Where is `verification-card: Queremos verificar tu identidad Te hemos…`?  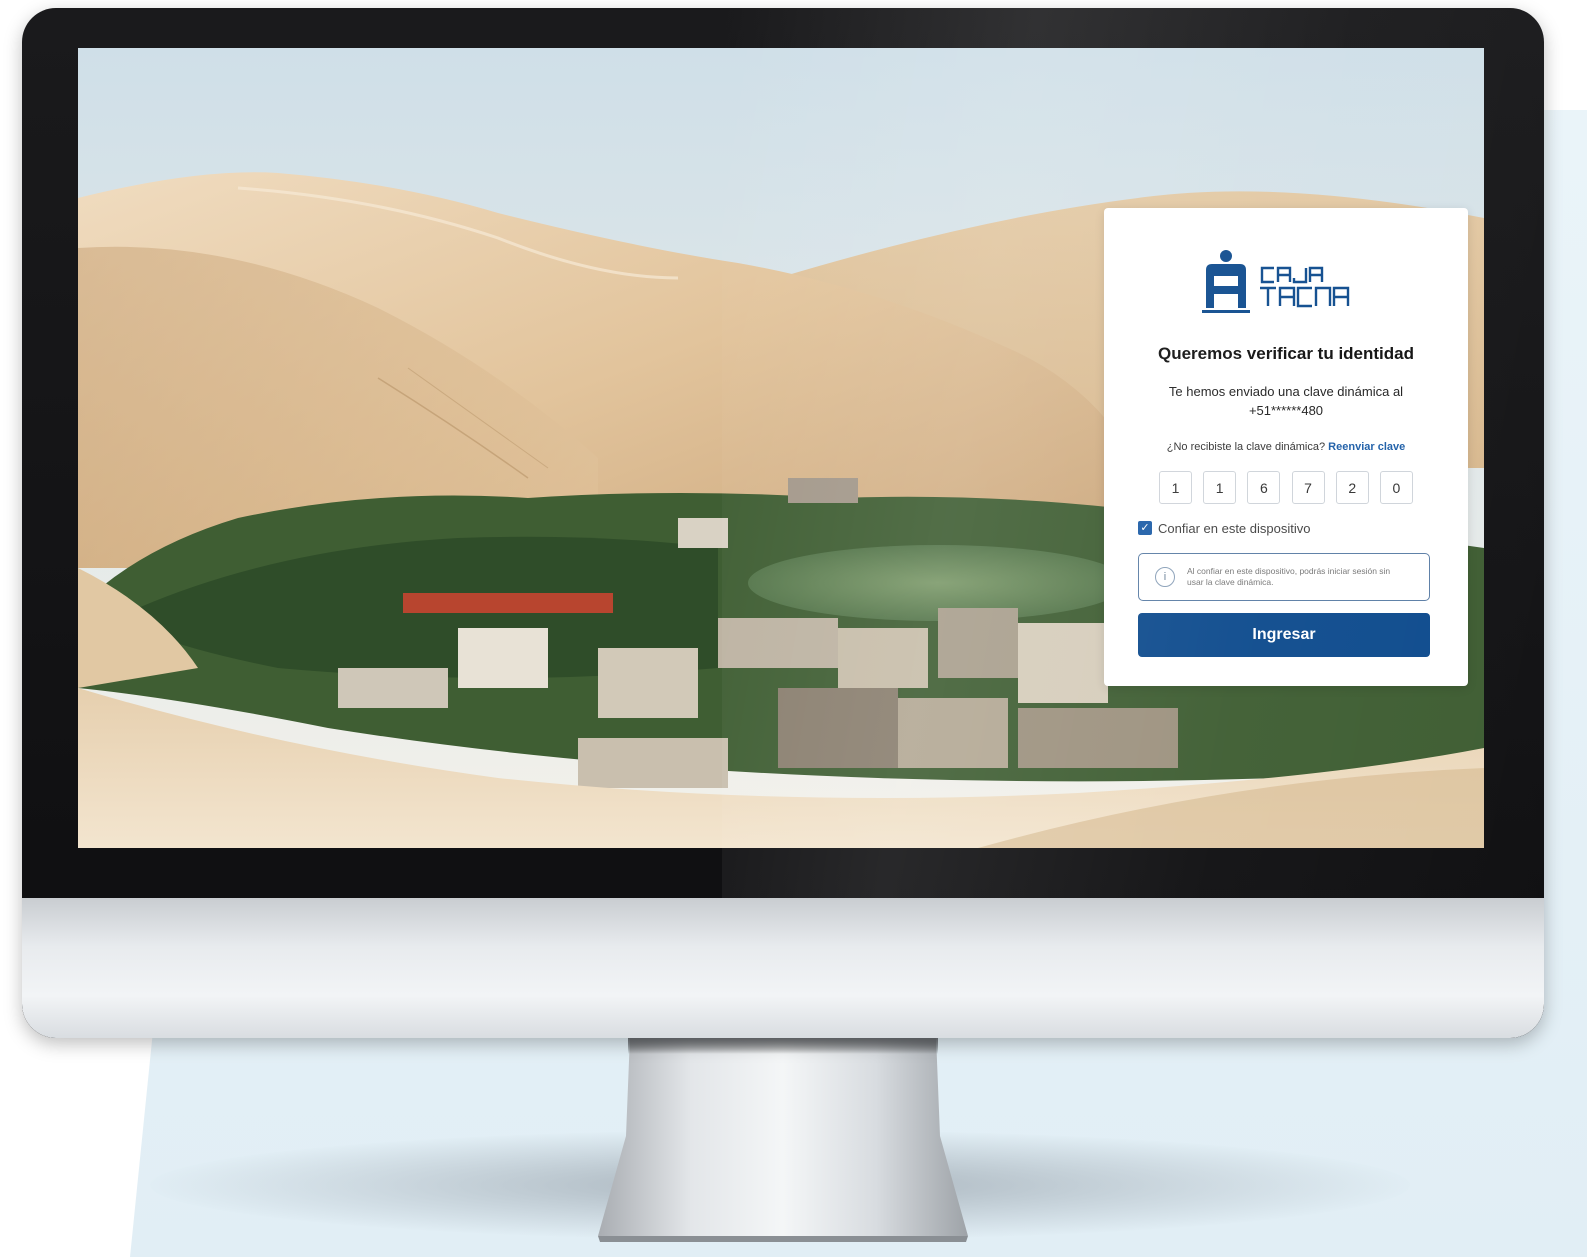
verification-card: Queremos verificar tu identidad Te hemos… is located at coordinates (1286, 447).